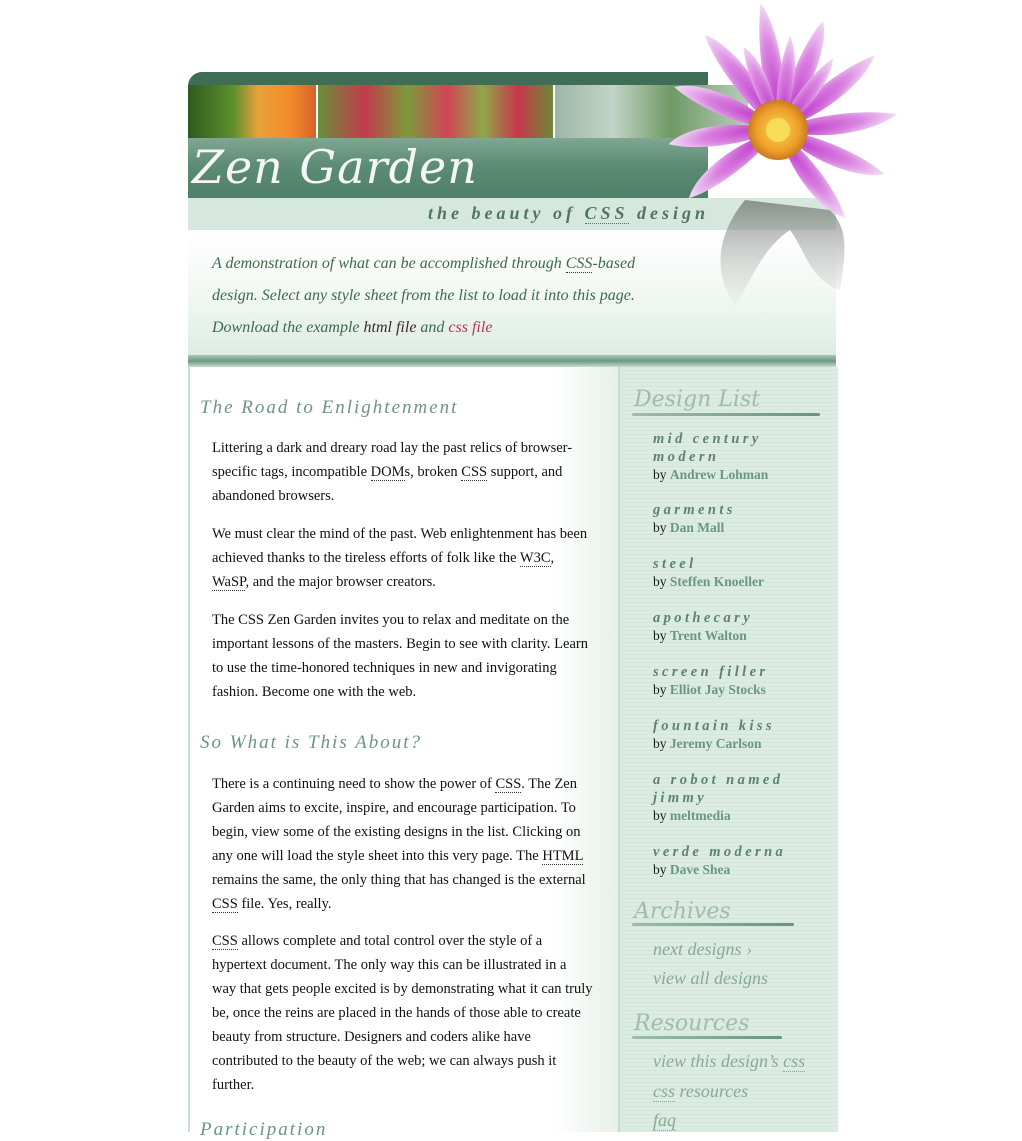  Describe the element at coordinates (535, 558) in the screenshot. I see `abbr: W3C` at that location.